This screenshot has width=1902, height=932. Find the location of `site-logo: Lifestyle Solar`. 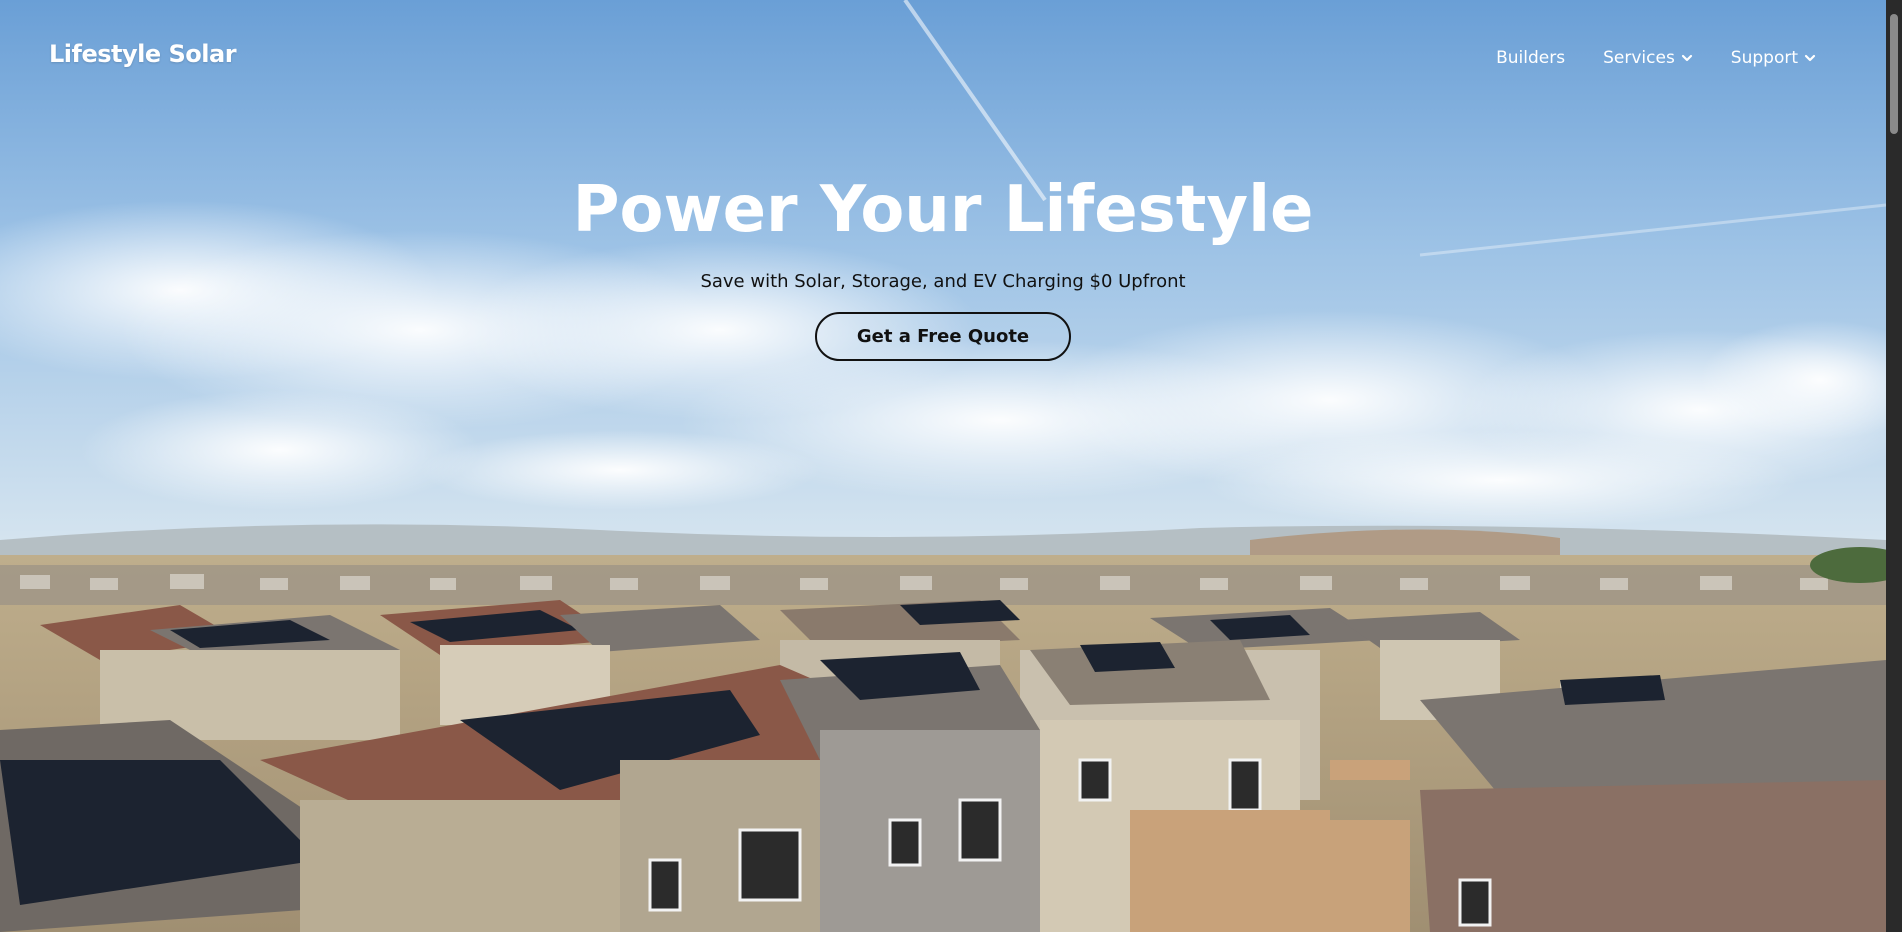

site-logo: Lifestyle Solar is located at coordinates (143, 54).